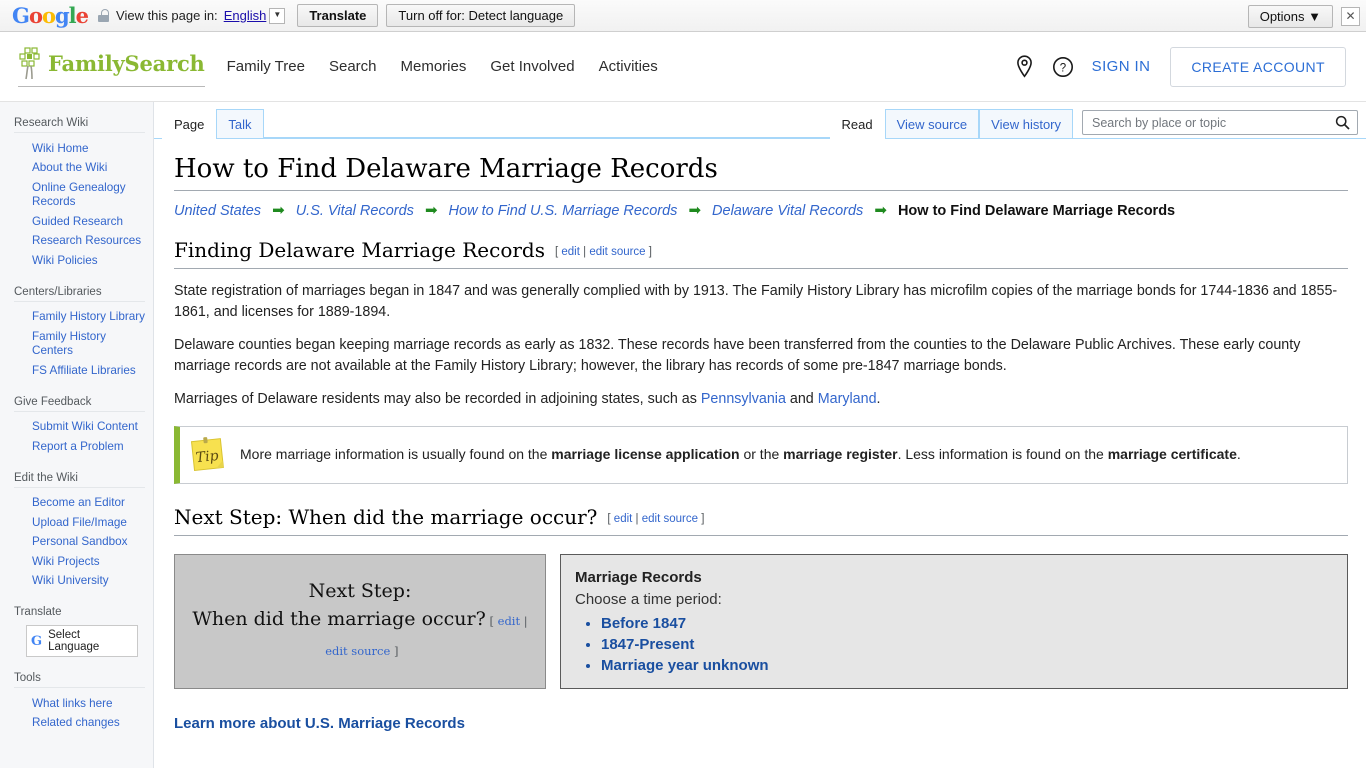 This screenshot has width=1366, height=768. What do you see at coordinates (51, 123) in the screenshot?
I see `sidebar-heading-research-wiki: Research Wiki` at bounding box center [51, 123].